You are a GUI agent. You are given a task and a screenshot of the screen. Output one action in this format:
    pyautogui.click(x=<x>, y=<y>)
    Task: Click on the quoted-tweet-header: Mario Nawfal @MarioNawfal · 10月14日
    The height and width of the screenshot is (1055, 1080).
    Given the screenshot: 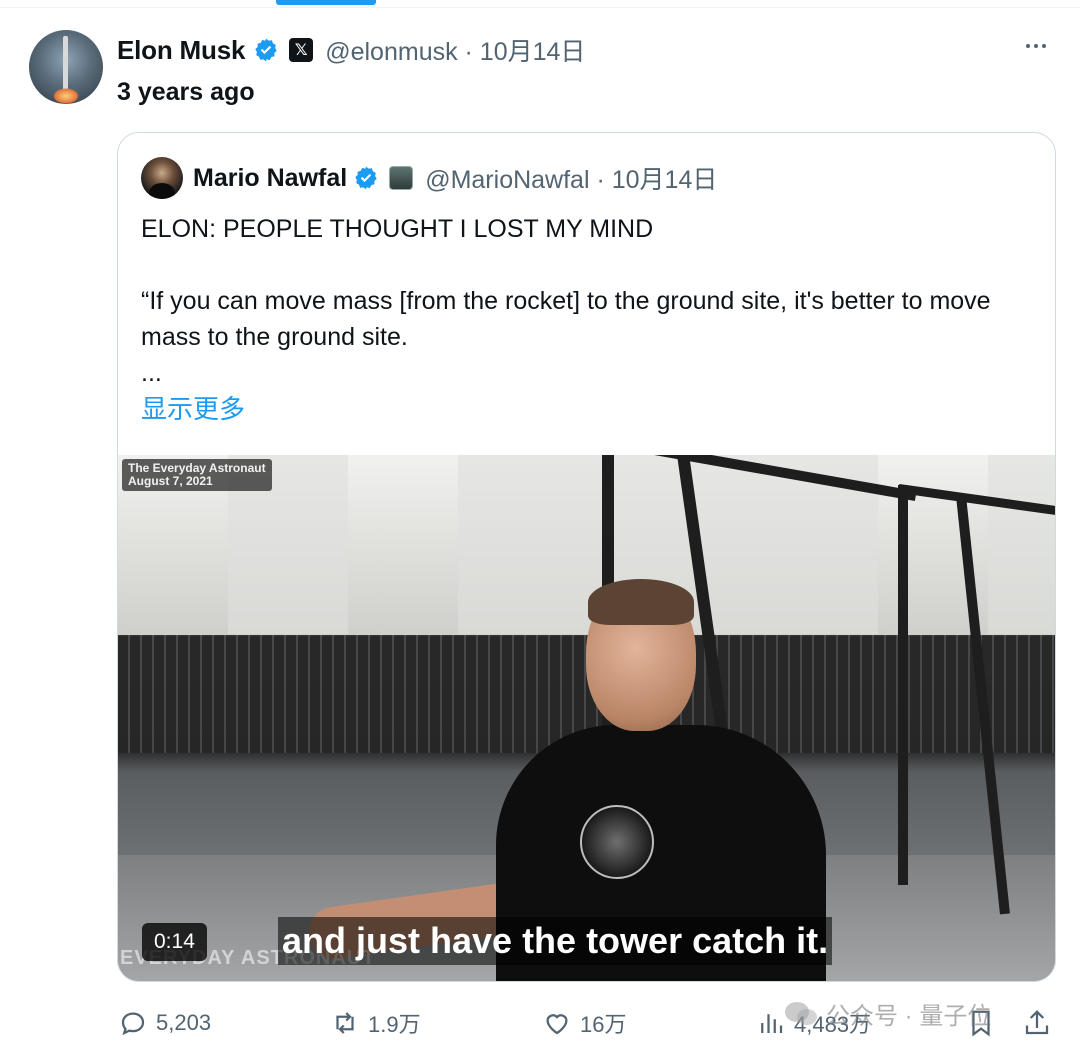 What is the action you would take?
    pyautogui.click(x=429, y=178)
    